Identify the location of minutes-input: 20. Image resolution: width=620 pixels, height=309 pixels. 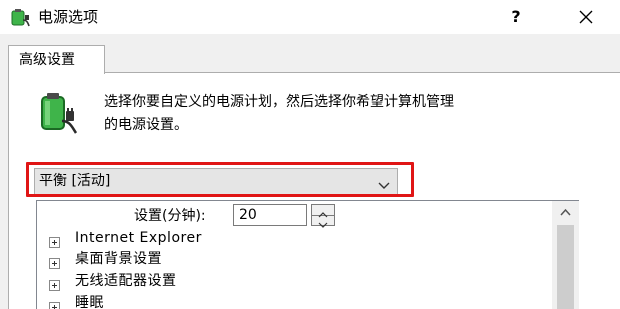
(270, 215).